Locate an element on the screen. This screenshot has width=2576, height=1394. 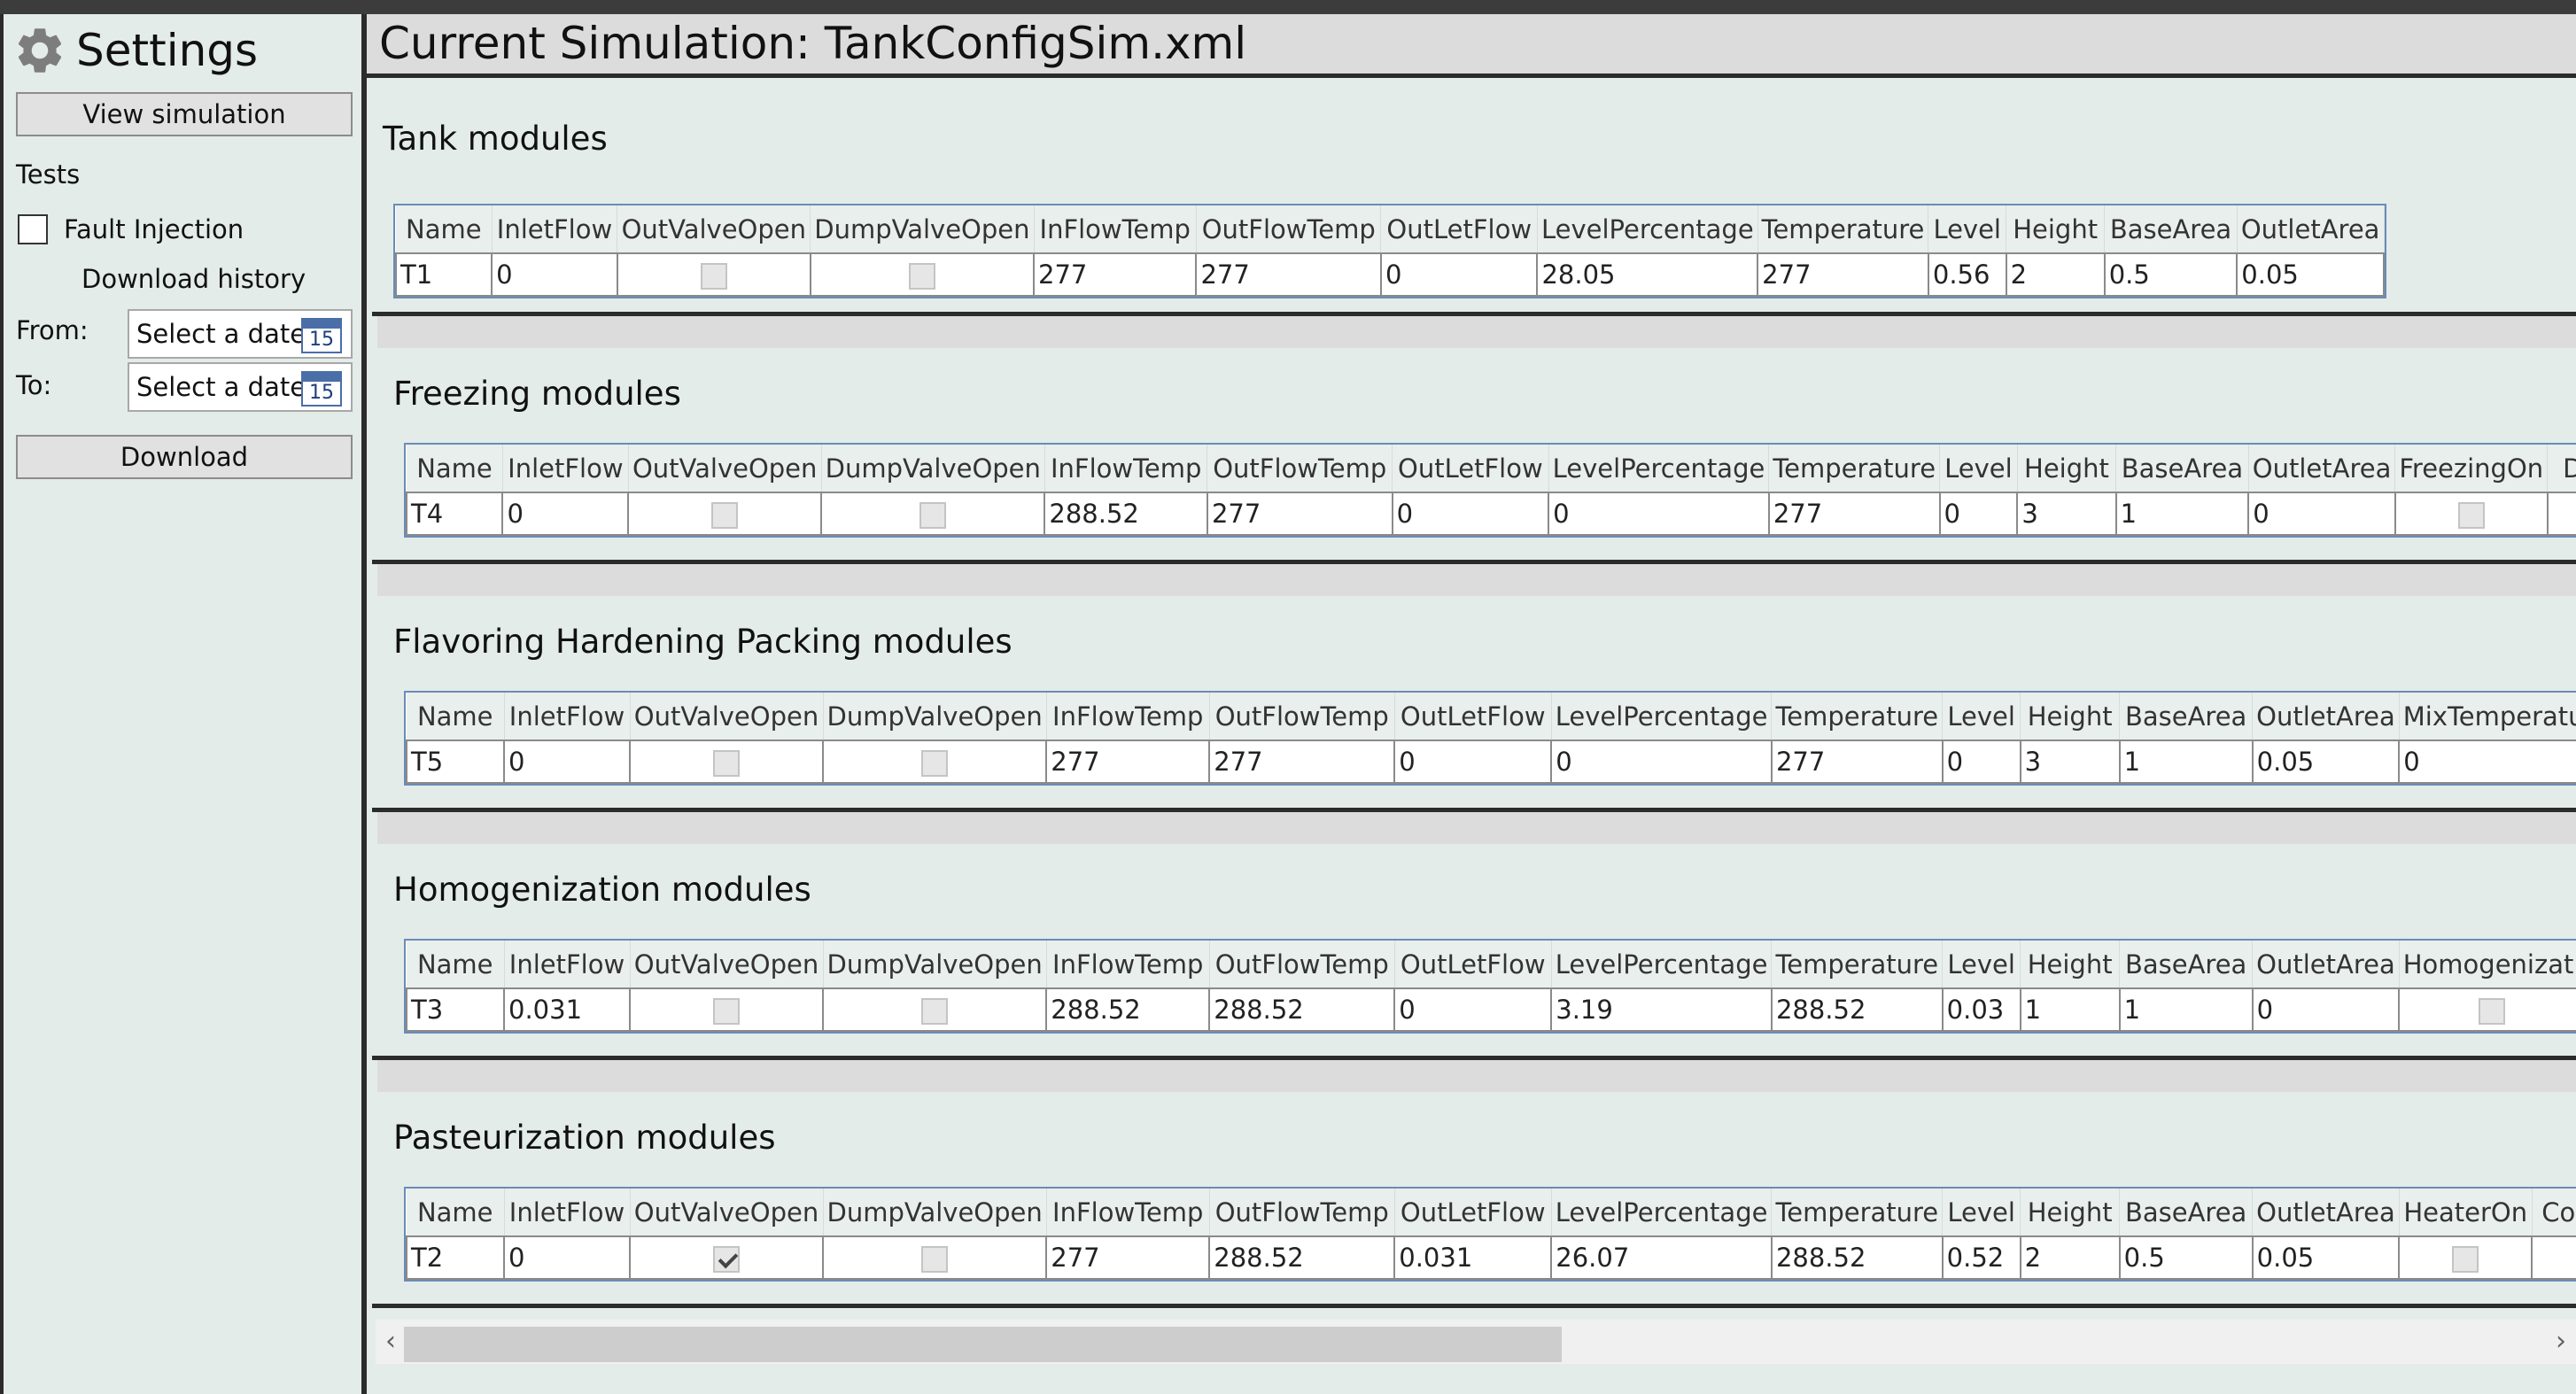
scroll-left-icon: ‹ is located at coordinates (390, 1342).